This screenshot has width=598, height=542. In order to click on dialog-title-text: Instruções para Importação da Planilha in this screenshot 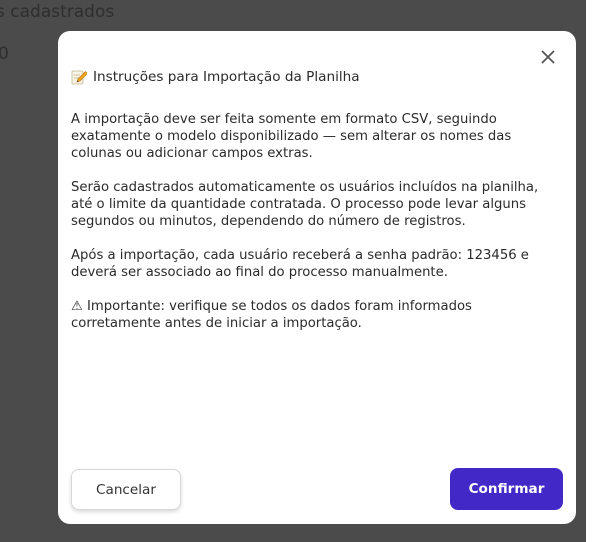, I will do `click(226, 77)`.